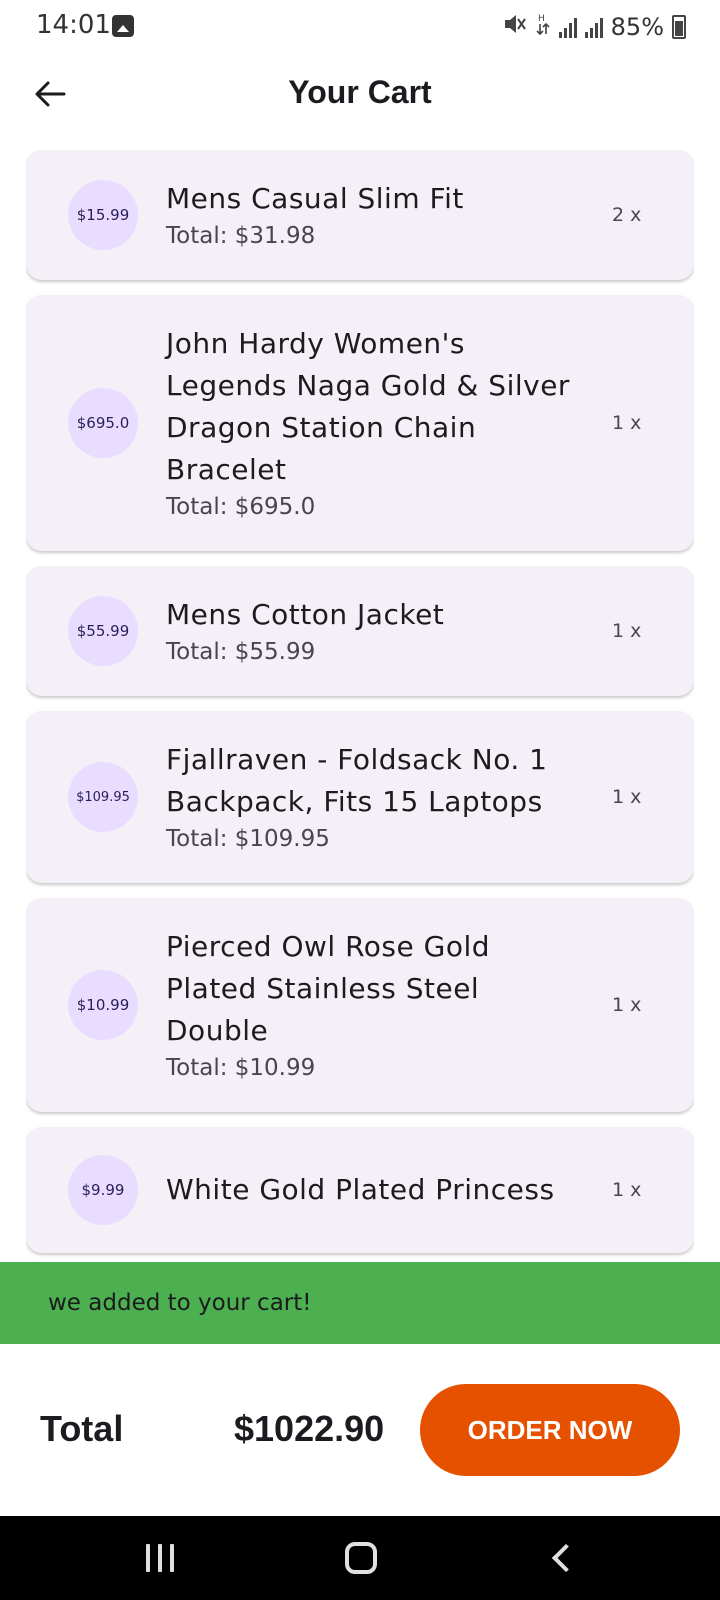  What do you see at coordinates (515, 27) in the screenshot?
I see `mute-icon` at bounding box center [515, 27].